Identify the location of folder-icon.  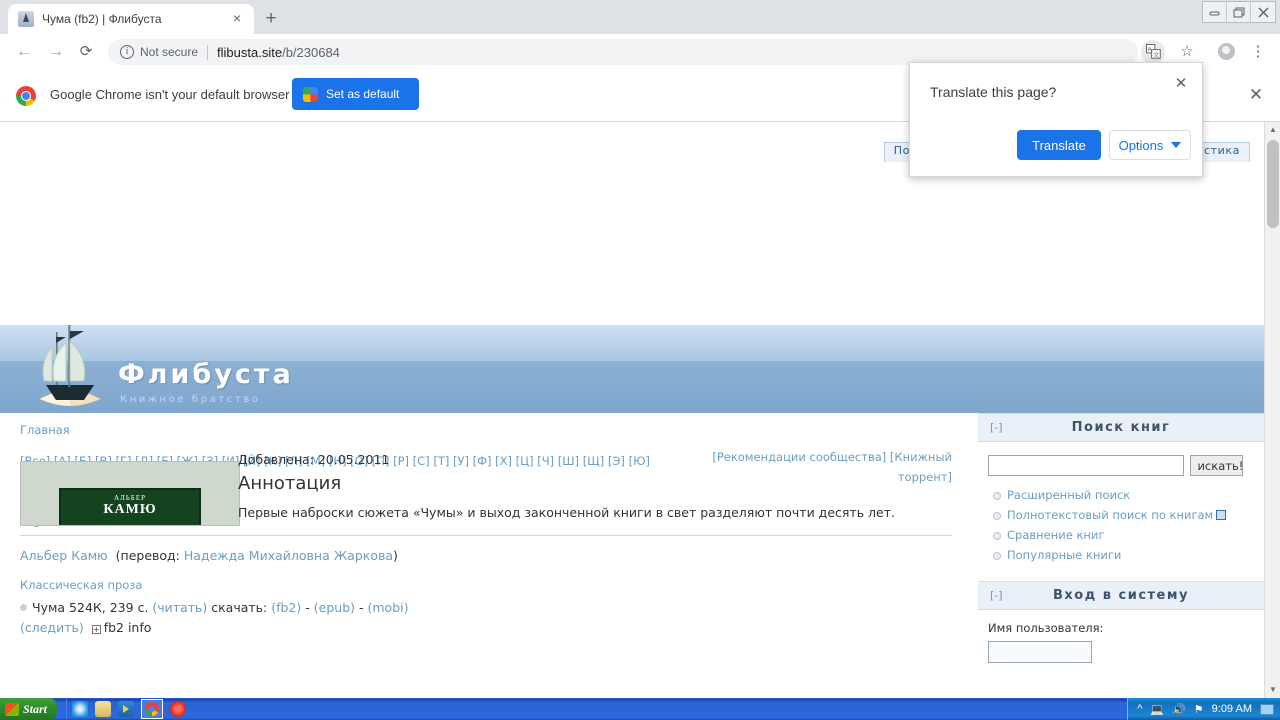
(103, 709).